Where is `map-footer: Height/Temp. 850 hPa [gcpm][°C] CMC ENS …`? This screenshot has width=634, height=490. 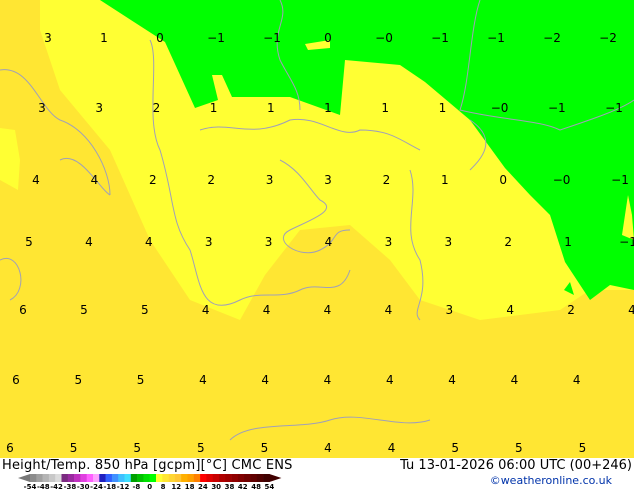 map-footer: Height/Temp. 850 hPa [gcpm][°C] CMC ENS … is located at coordinates (317, 474).